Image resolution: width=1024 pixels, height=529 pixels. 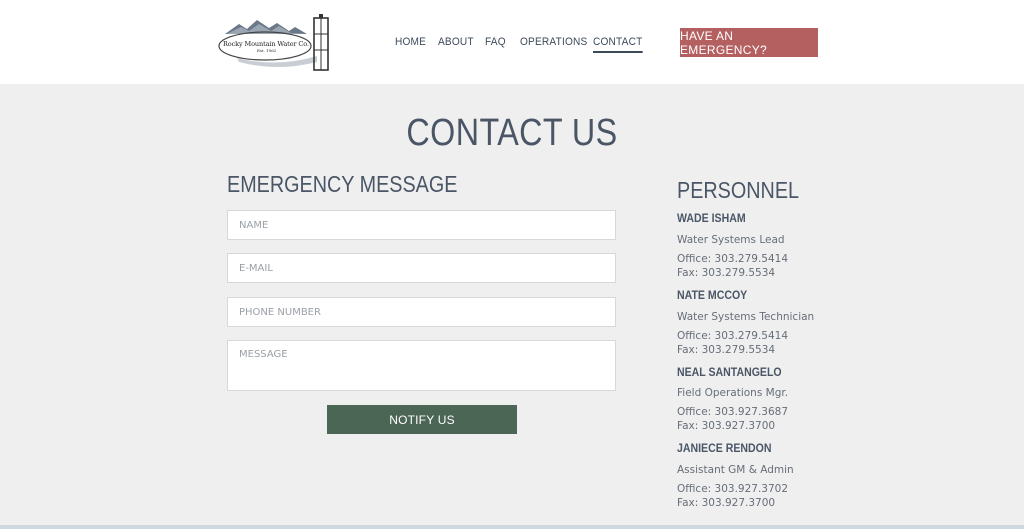 I want to click on email-input, so click(x=421, y=268).